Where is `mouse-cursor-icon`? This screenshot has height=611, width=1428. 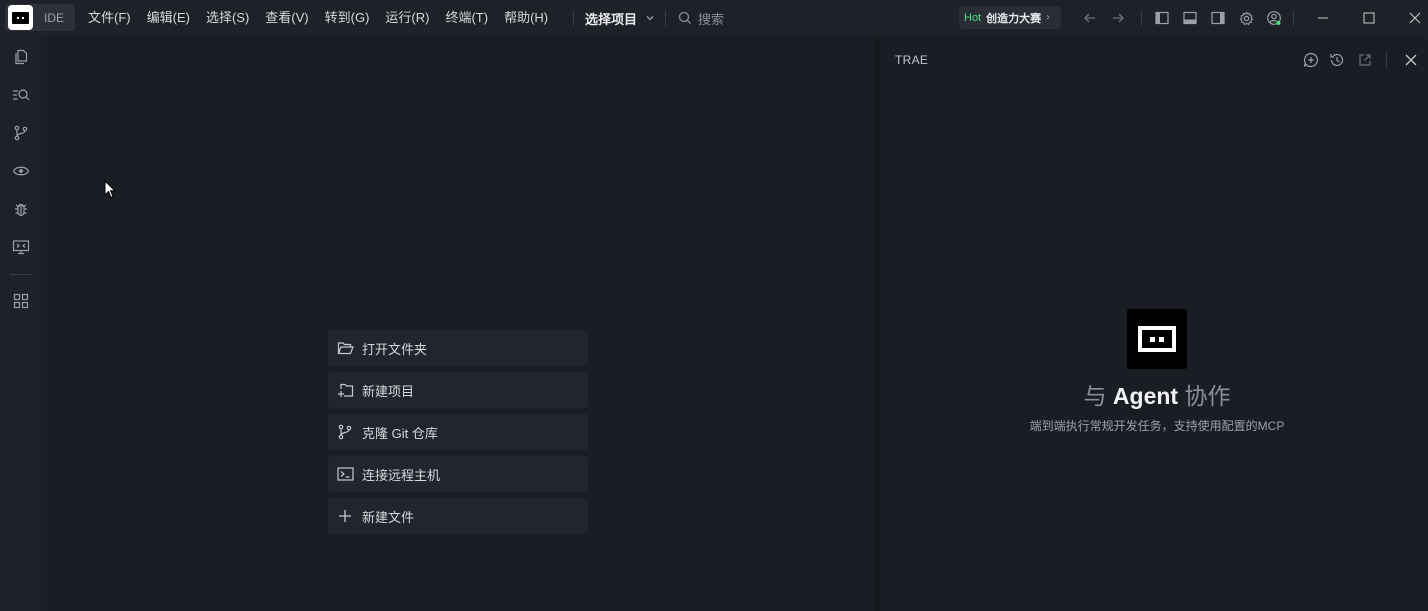
mouse-cursor-icon is located at coordinates (110, 190).